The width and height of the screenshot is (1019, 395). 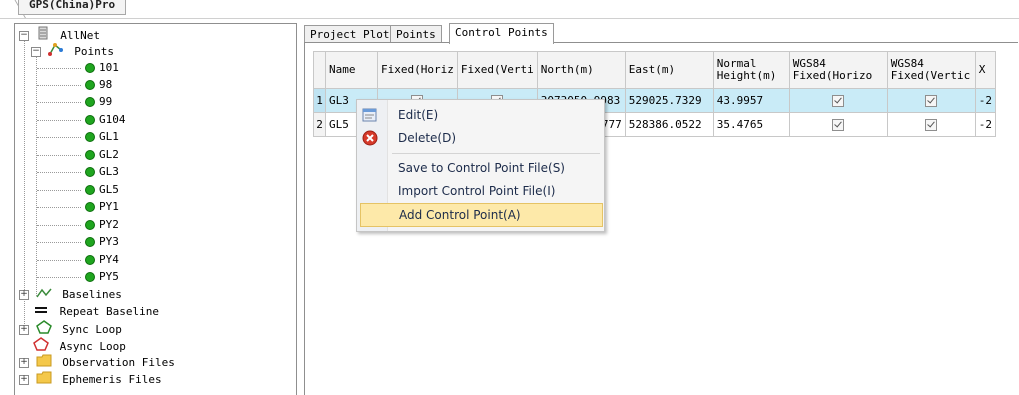 I want to click on tree-group-label: Async Loop, so click(x=92, y=346).